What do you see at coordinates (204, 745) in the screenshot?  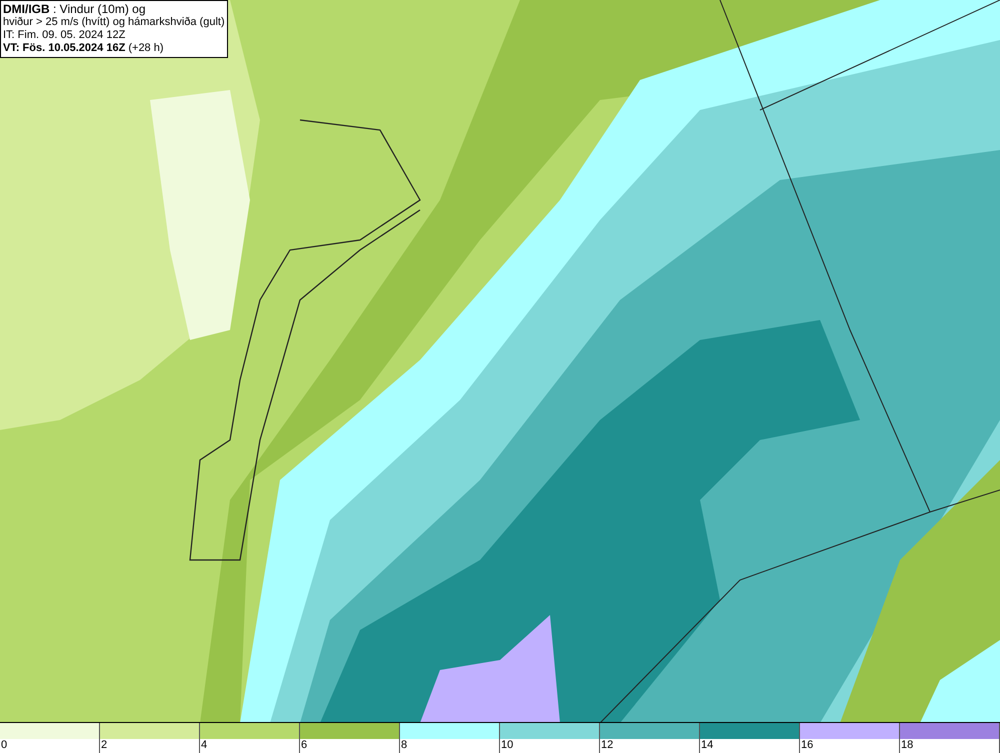 I see `legend-label: 4` at bounding box center [204, 745].